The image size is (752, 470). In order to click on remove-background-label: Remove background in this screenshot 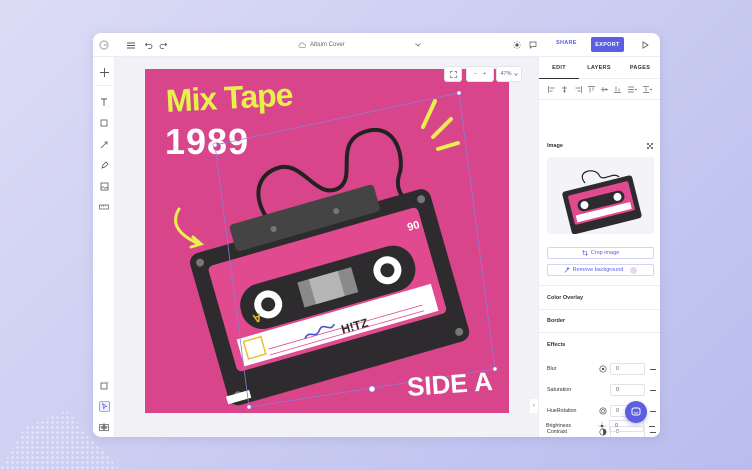, I will do `click(598, 270)`.